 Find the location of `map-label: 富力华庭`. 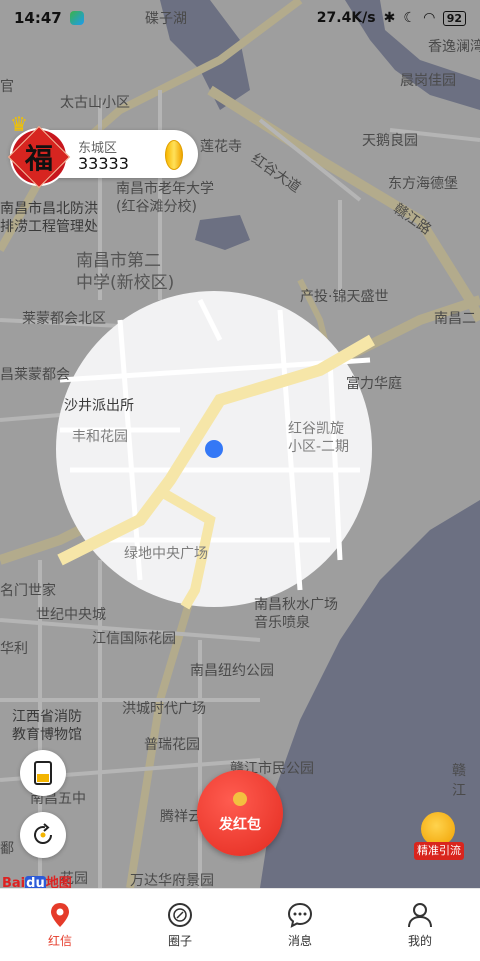

map-label: 富力华庭 is located at coordinates (374, 384).